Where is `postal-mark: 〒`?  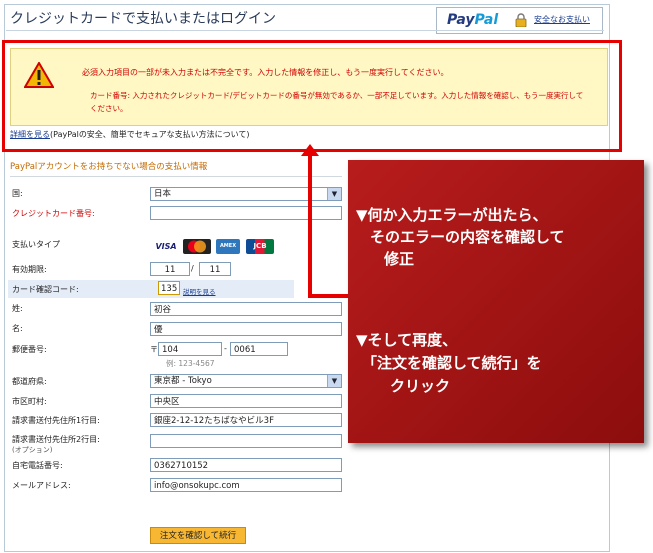
postal-mark: 〒 is located at coordinates (154, 349).